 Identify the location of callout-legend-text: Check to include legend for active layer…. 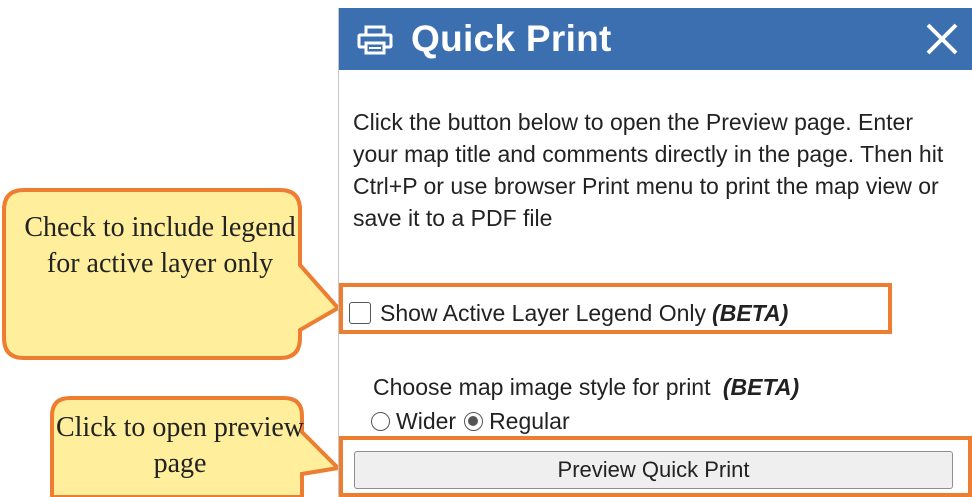
(160, 245).